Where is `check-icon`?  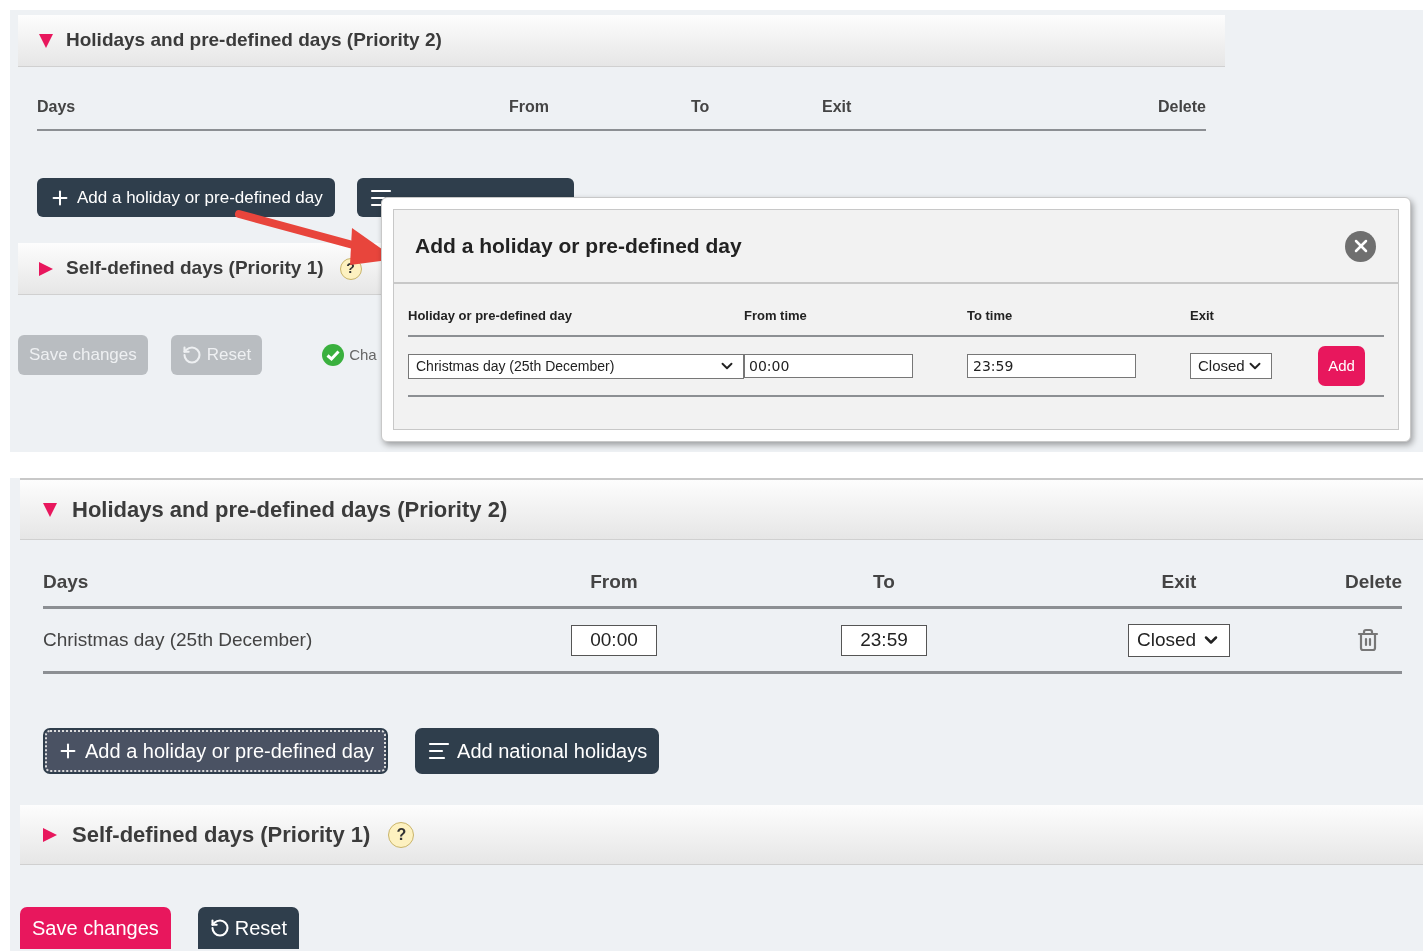
check-icon is located at coordinates (333, 355).